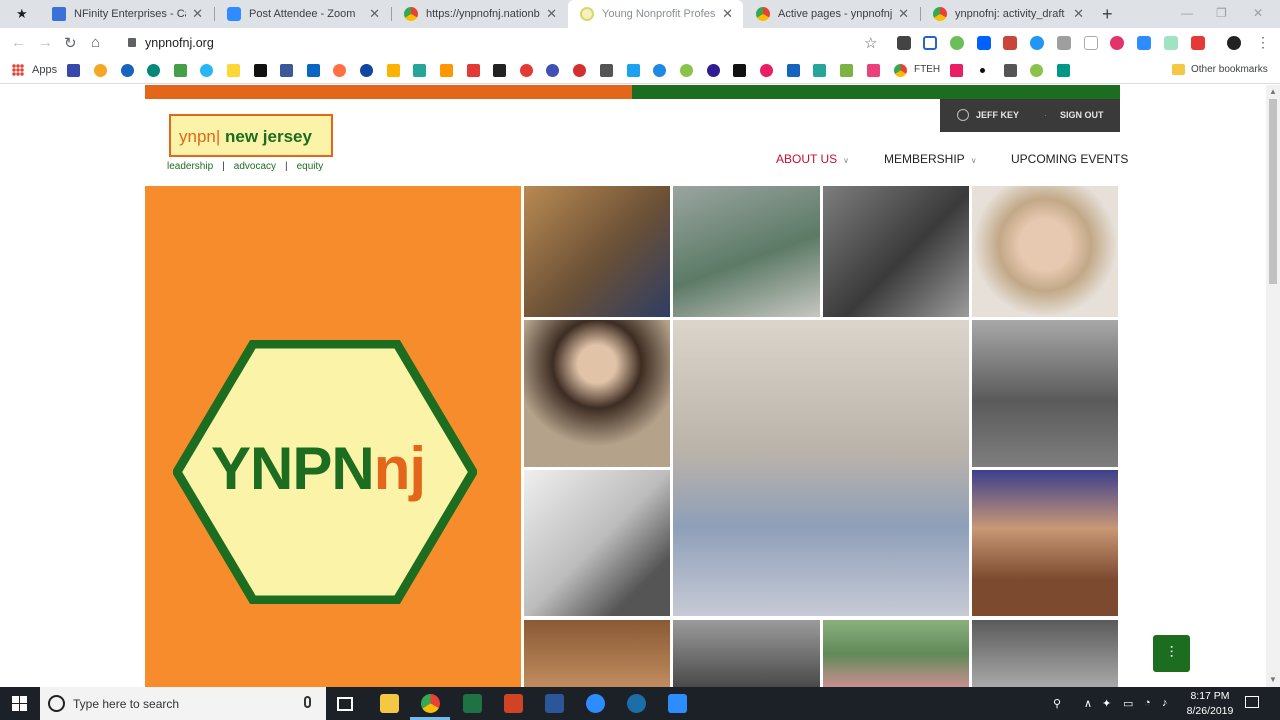  What do you see at coordinates (1069, 159) in the screenshot?
I see `nav-upcoming-events: UPCOMING EVENTS` at bounding box center [1069, 159].